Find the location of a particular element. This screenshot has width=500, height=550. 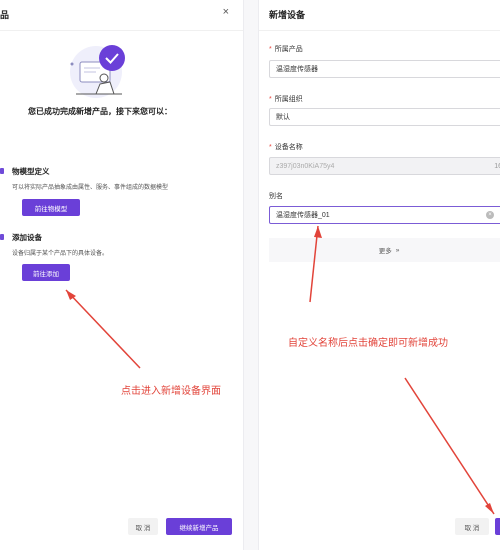

annotation-left: 点击进入新增设备界面 is located at coordinates (171, 391).